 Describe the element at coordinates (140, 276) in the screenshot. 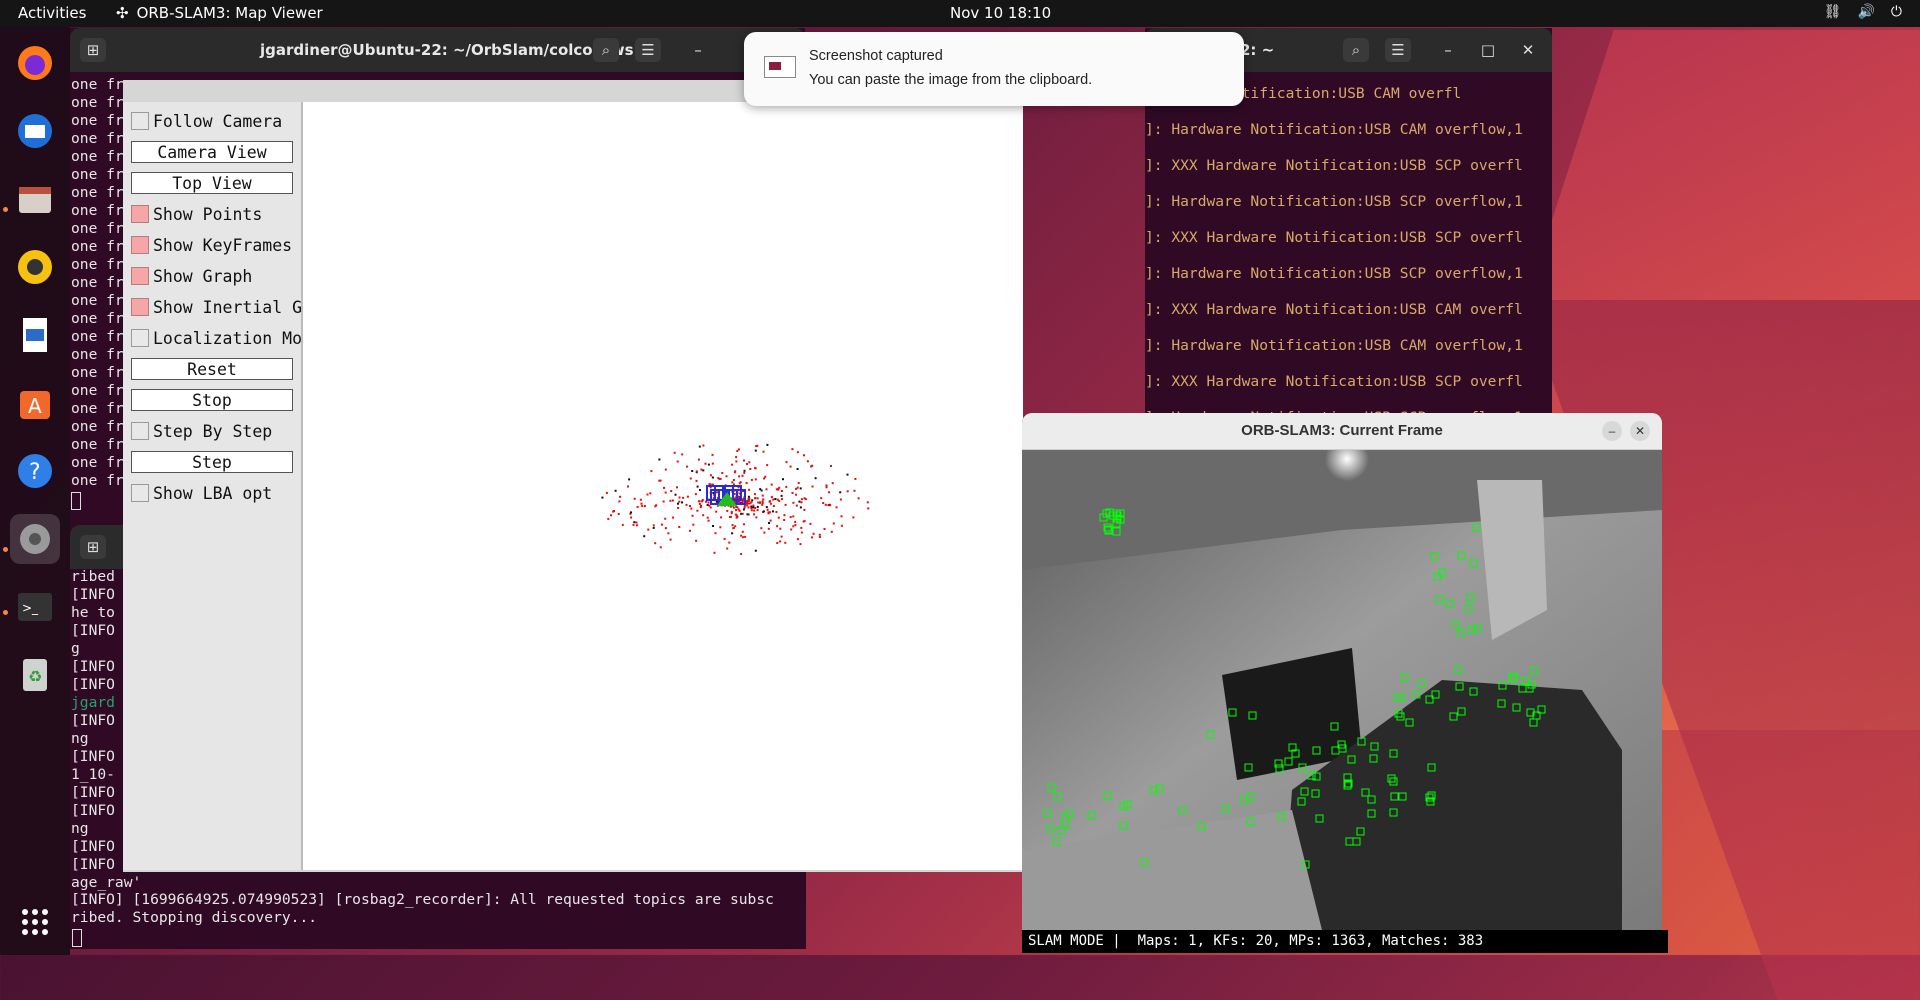

I see `checkbox-box` at that location.